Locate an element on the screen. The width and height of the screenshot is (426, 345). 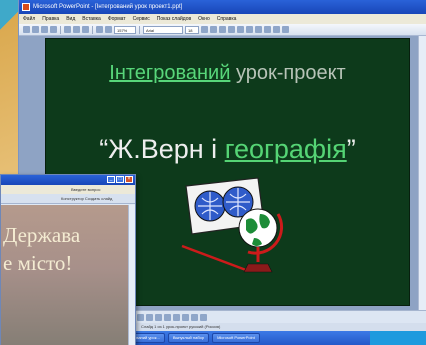
system-tray is located at coordinates (398, 338).